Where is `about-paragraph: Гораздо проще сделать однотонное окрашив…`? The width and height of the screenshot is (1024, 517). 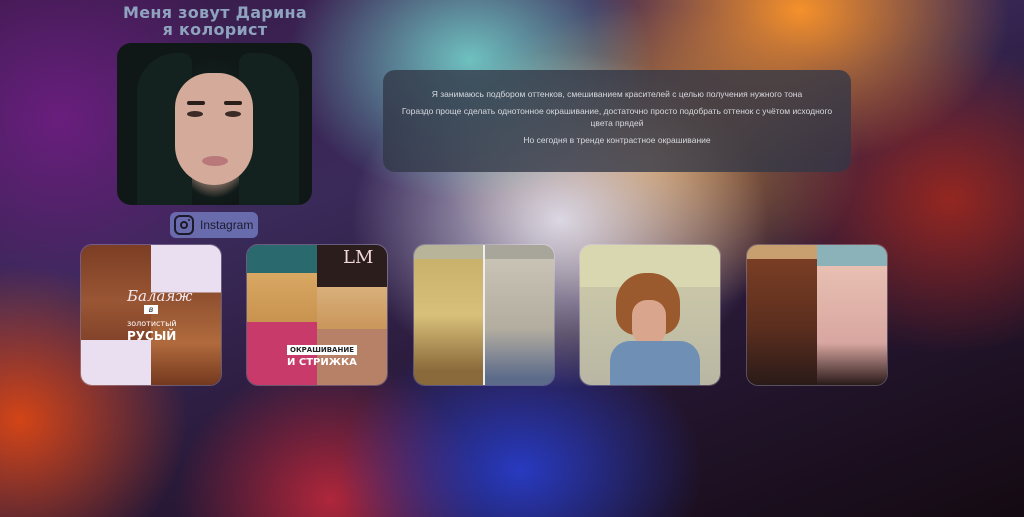 about-paragraph: Гораздо проще сделать однотонное окрашив… is located at coordinates (617, 117).